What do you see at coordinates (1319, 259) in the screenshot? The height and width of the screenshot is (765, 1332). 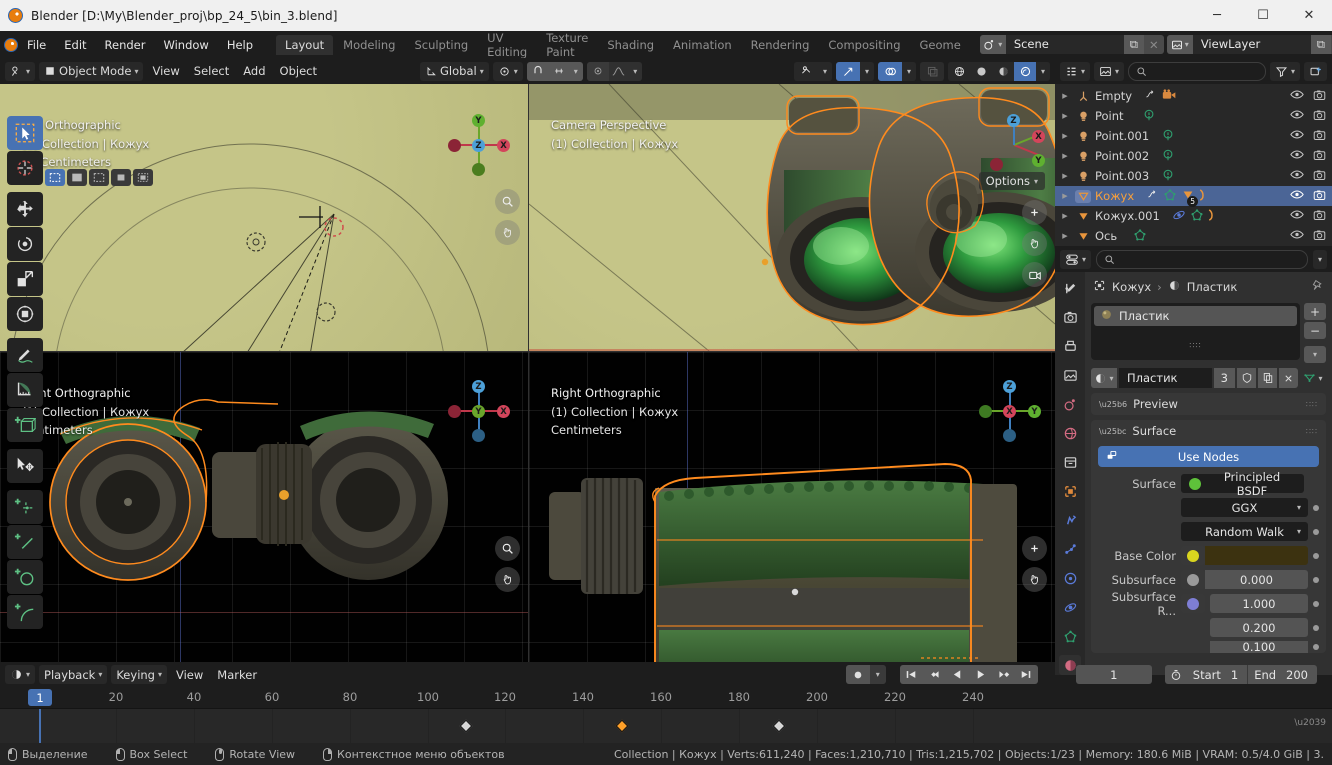 I see `properties-options-button: ▾` at bounding box center [1319, 259].